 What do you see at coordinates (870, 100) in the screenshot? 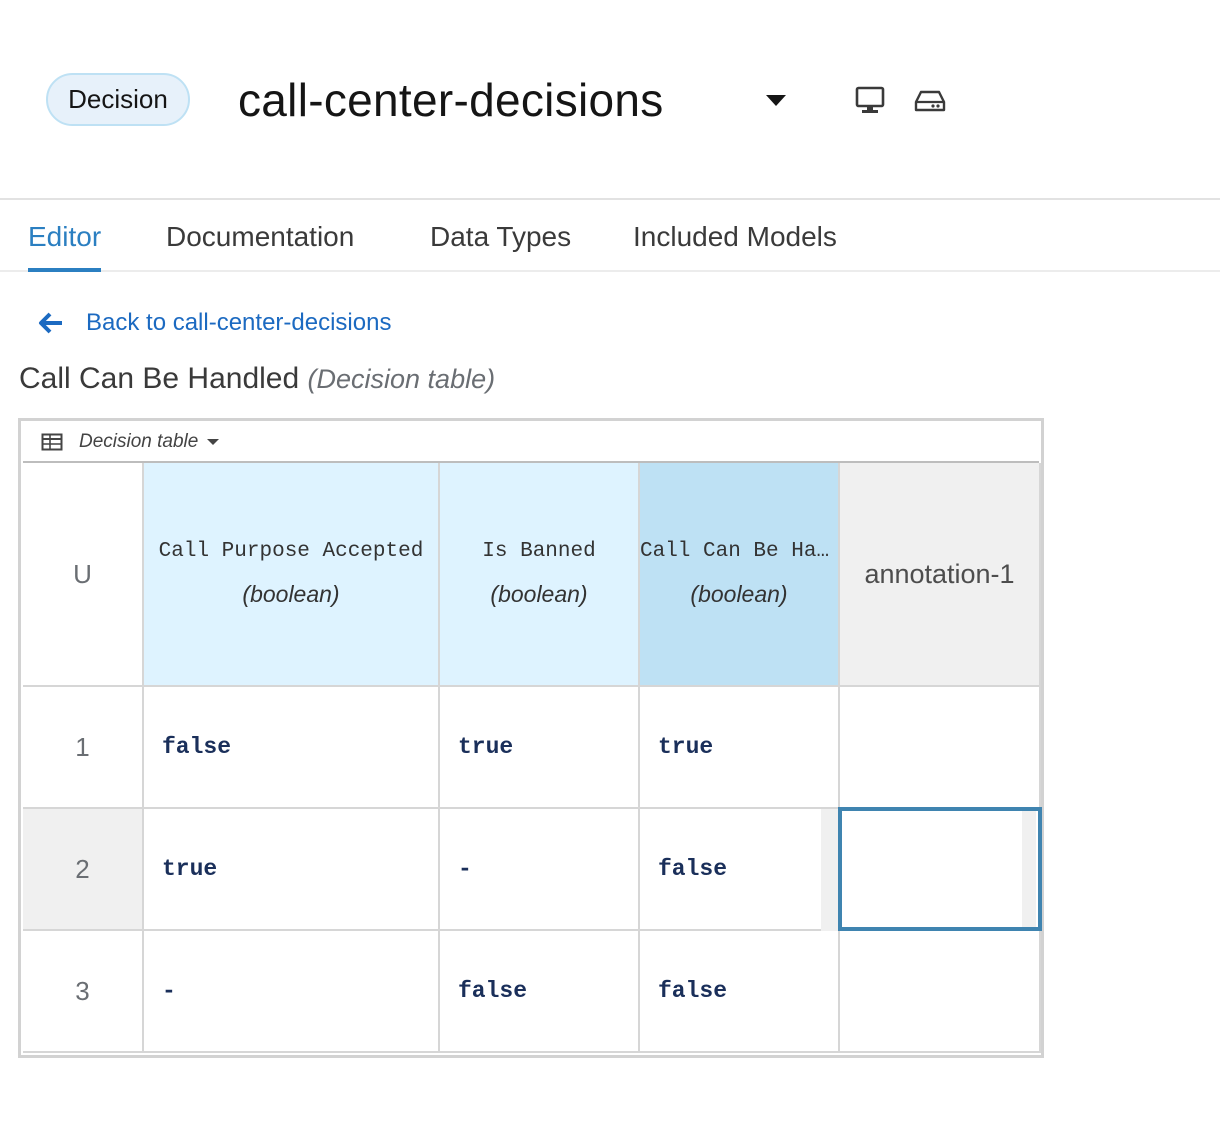
I see `monitor-icon` at bounding box center [870, 100].